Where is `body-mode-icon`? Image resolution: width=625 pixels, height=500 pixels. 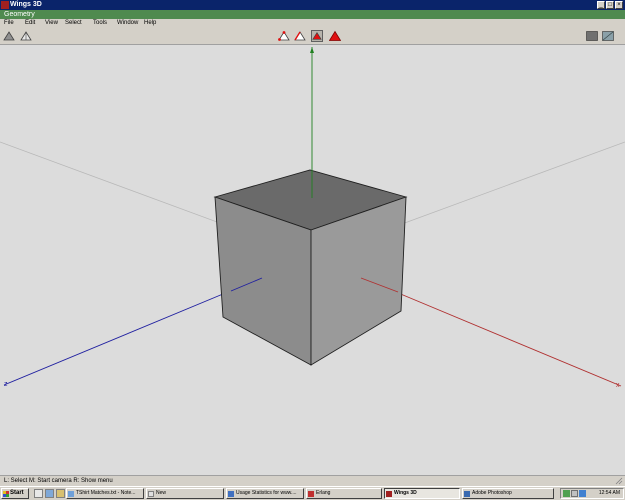 body-mode-icon is located at coordinates (335, 36).